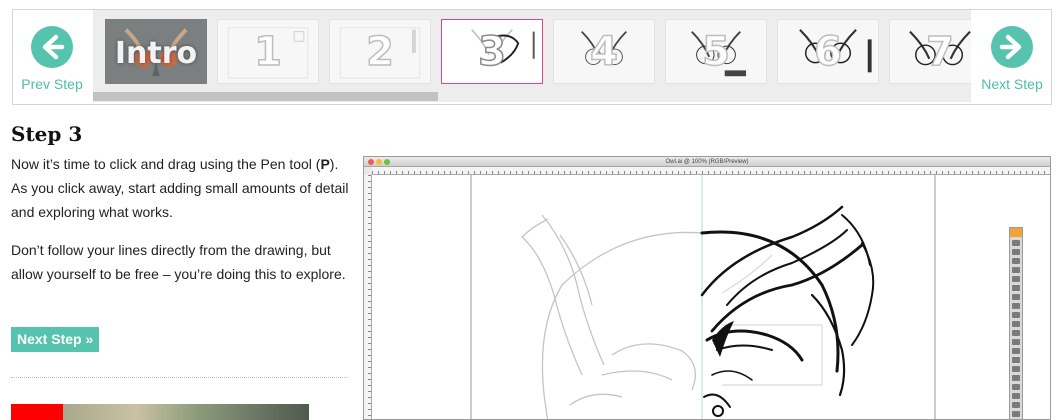 This screenshot has height=420, width=1064. Describe the element at coordinates (1016, 351) in the screenshot. I see `warp-tool-icon` at that location.